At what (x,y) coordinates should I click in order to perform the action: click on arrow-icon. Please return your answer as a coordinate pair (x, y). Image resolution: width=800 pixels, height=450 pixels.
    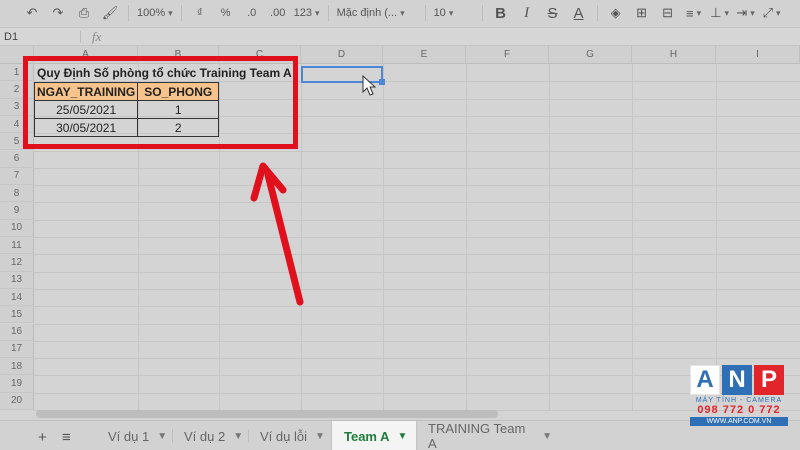
    Looking at the image, I should click on (277, 234).